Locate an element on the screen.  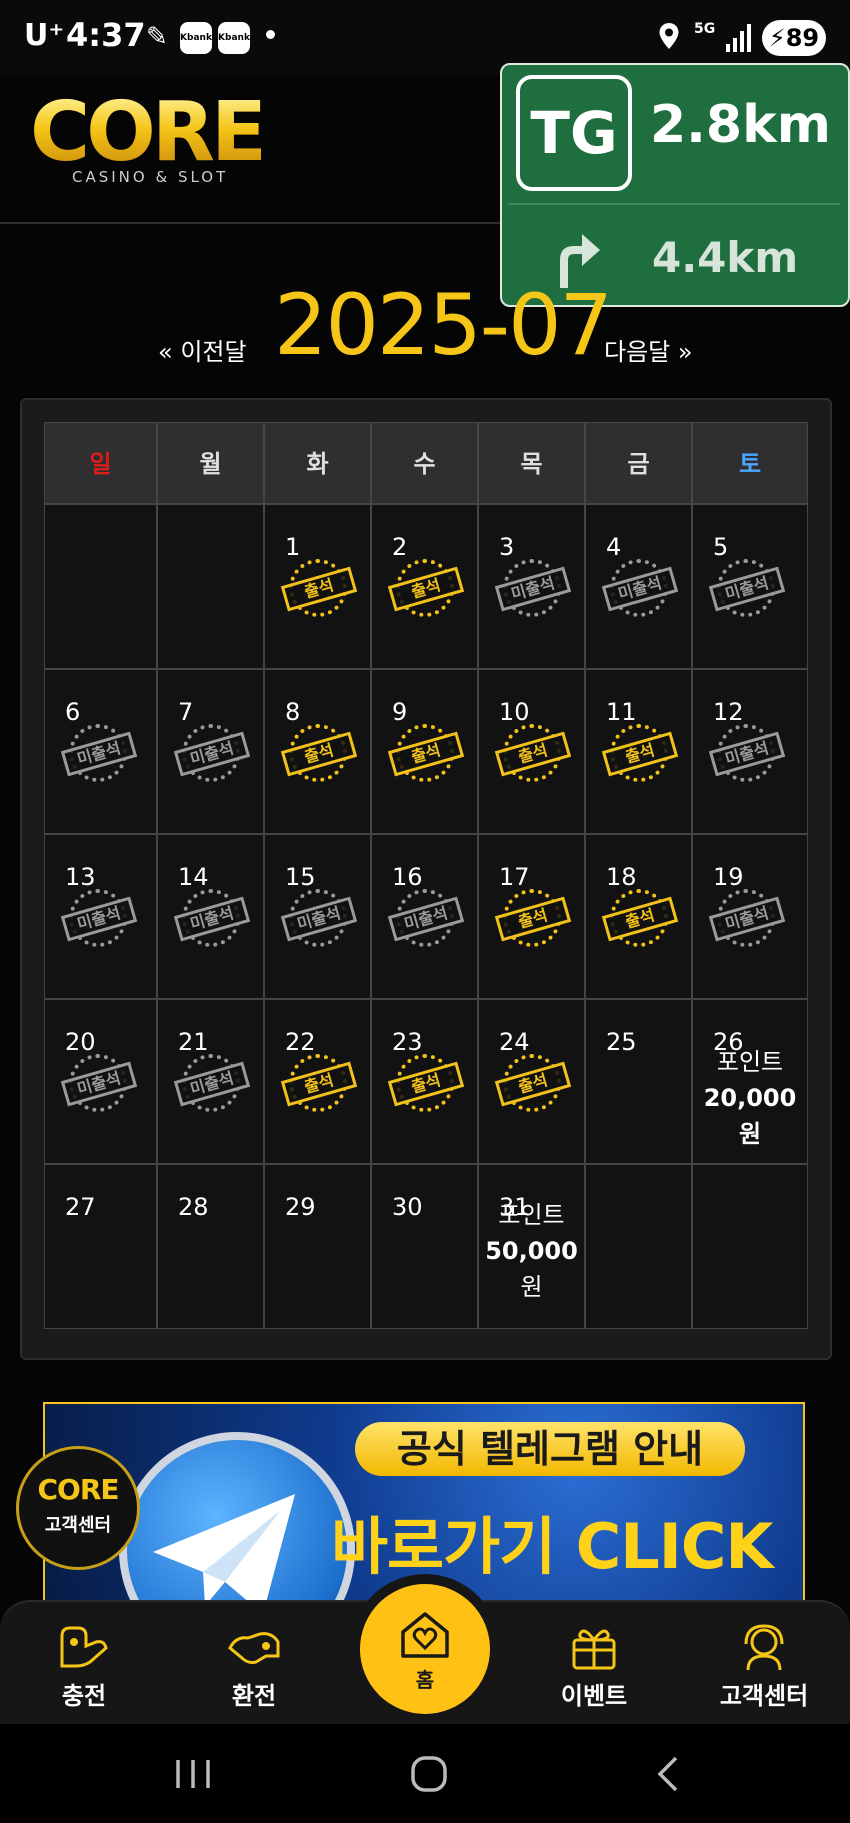
day-number: 23 is located at coordinates (407, 1042).